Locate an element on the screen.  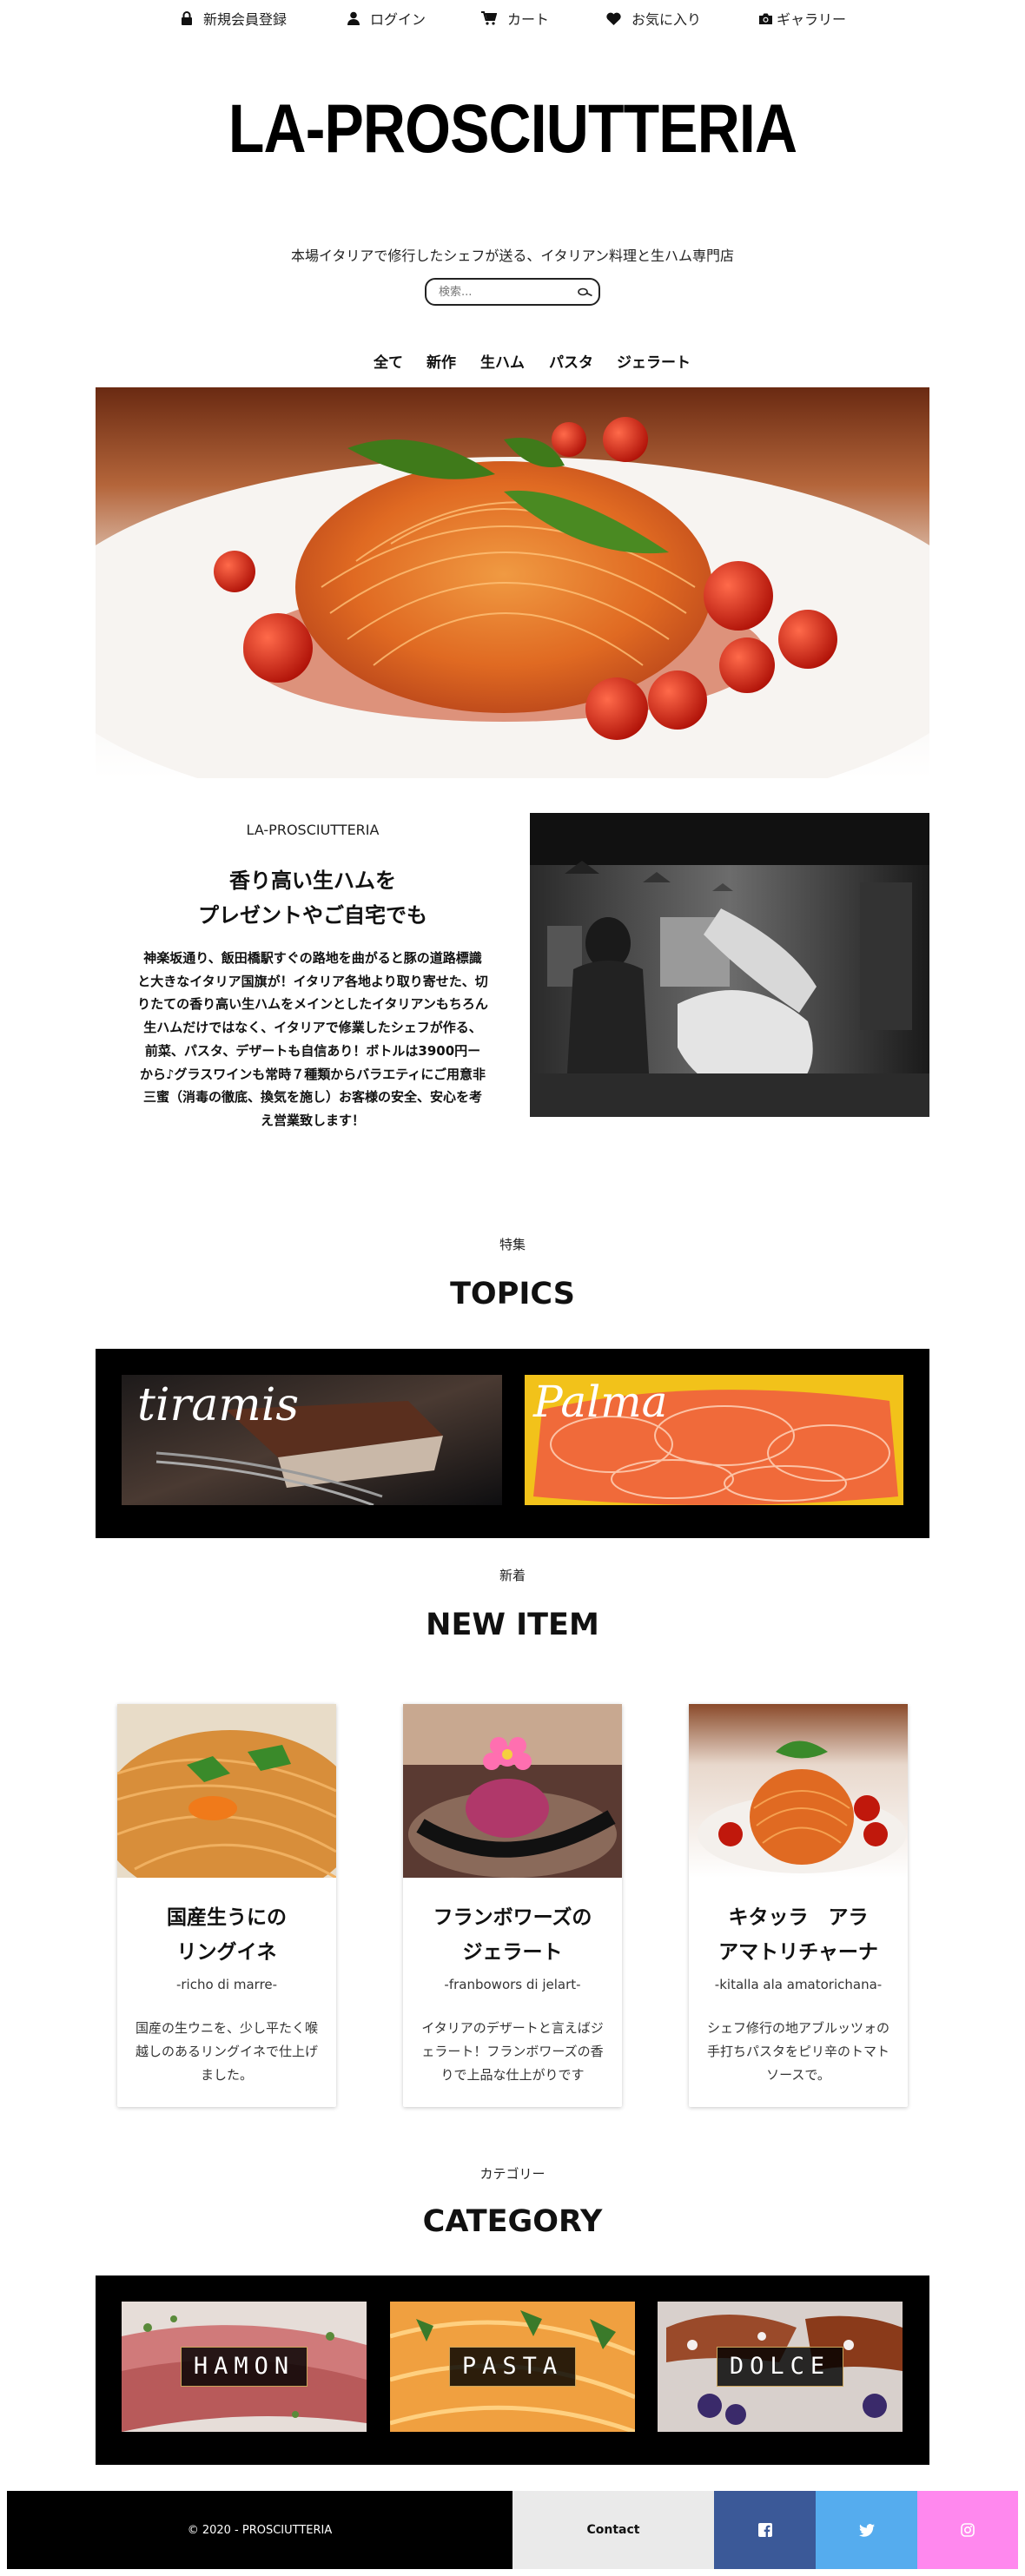
product-title-line1: フランボワーズの is located at coordinates (512, 1917).